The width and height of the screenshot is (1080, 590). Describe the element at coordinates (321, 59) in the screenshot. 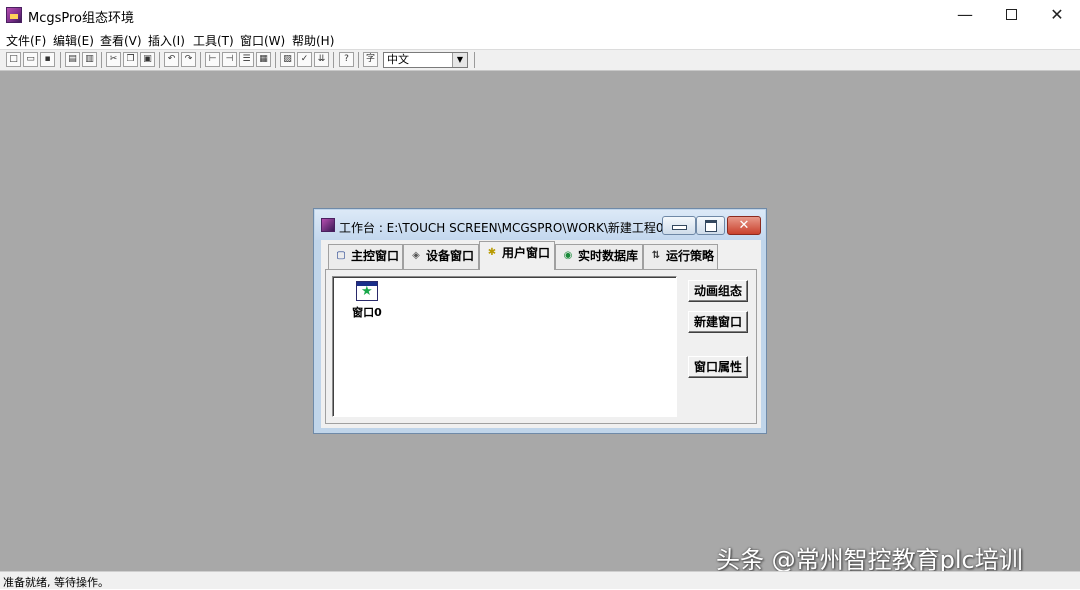

I see `download-icon: ⇊` at that location.